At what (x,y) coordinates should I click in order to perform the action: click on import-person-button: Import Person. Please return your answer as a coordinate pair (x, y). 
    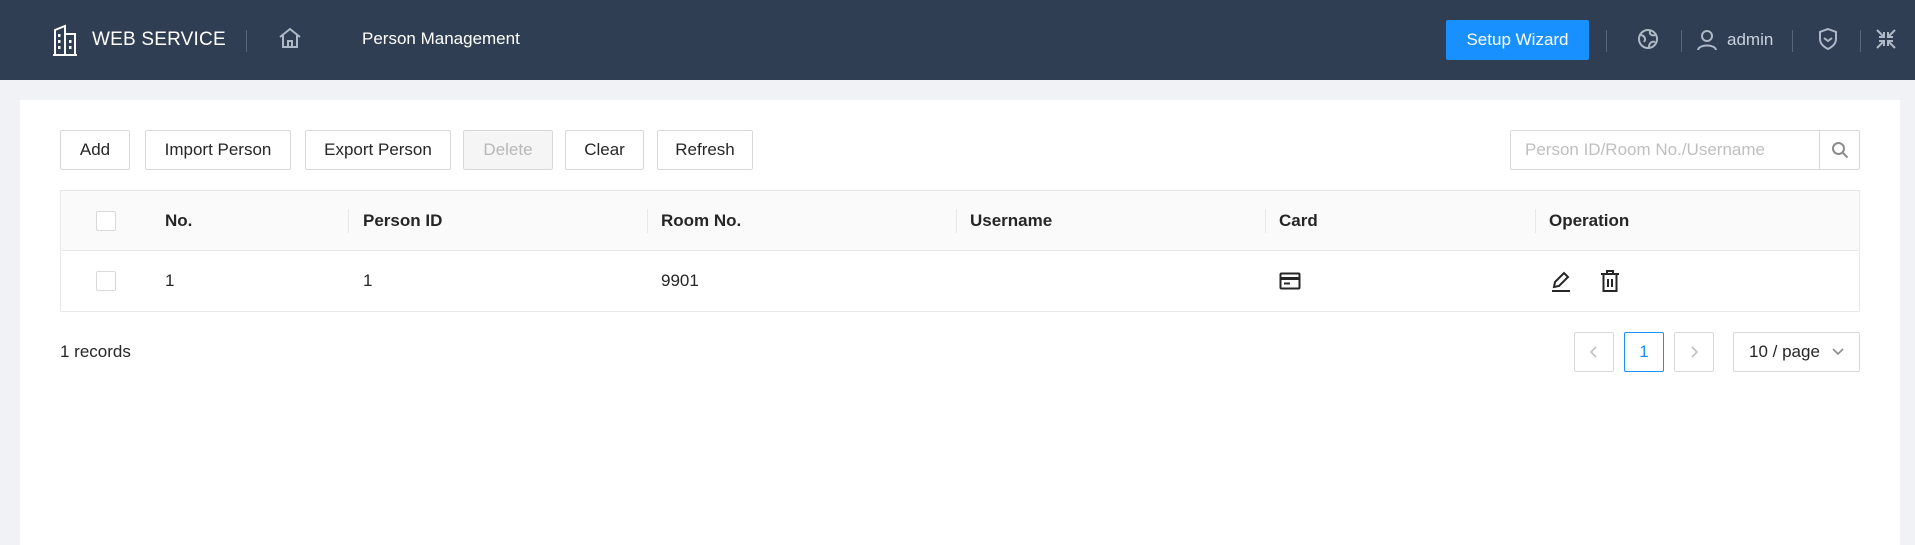
    Looking at the image, I should click on (218, 150).